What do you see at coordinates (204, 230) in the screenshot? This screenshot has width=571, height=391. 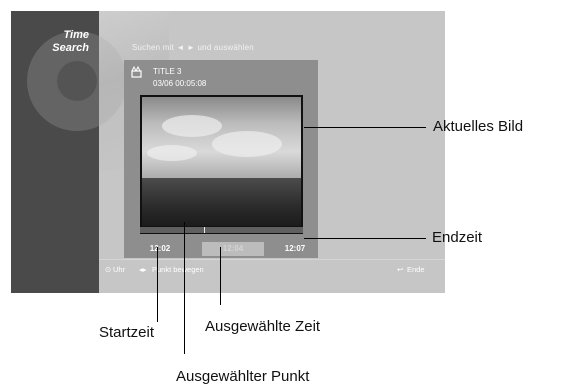 I see `selected-point-marker` at bounding box center [204, 230].